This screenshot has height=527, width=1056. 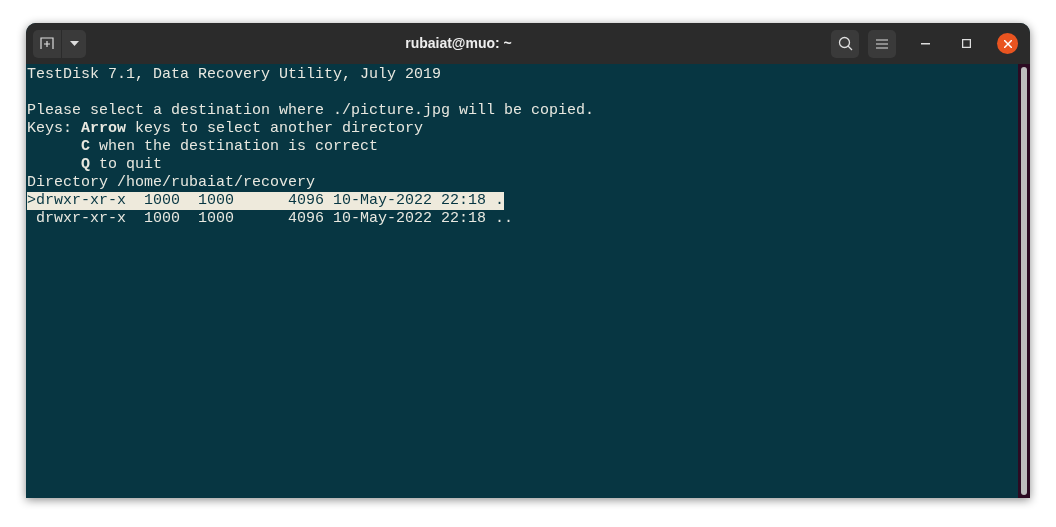 What do you see at coordinates (925, 43) in the screenshot?
I see `minimize-icon` at bounding box center [925, 43].